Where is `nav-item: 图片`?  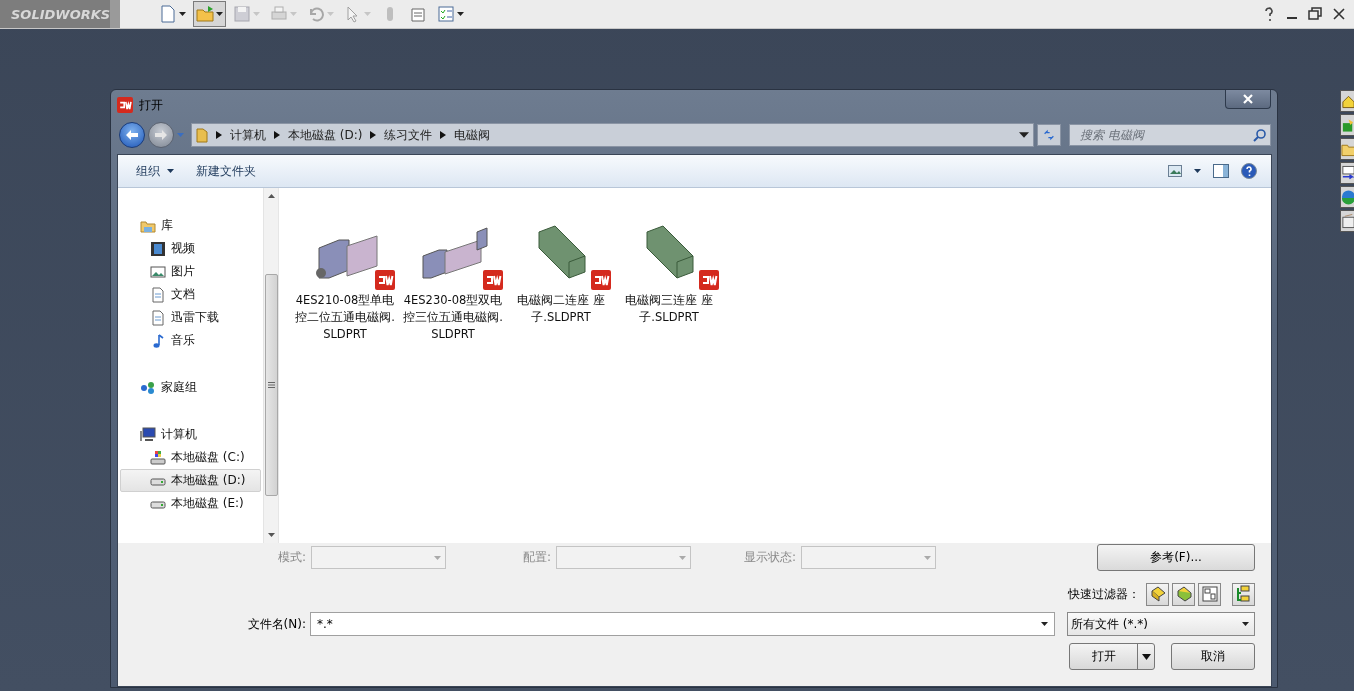
nav-item: 图片 is located at coordinates (190, 271).